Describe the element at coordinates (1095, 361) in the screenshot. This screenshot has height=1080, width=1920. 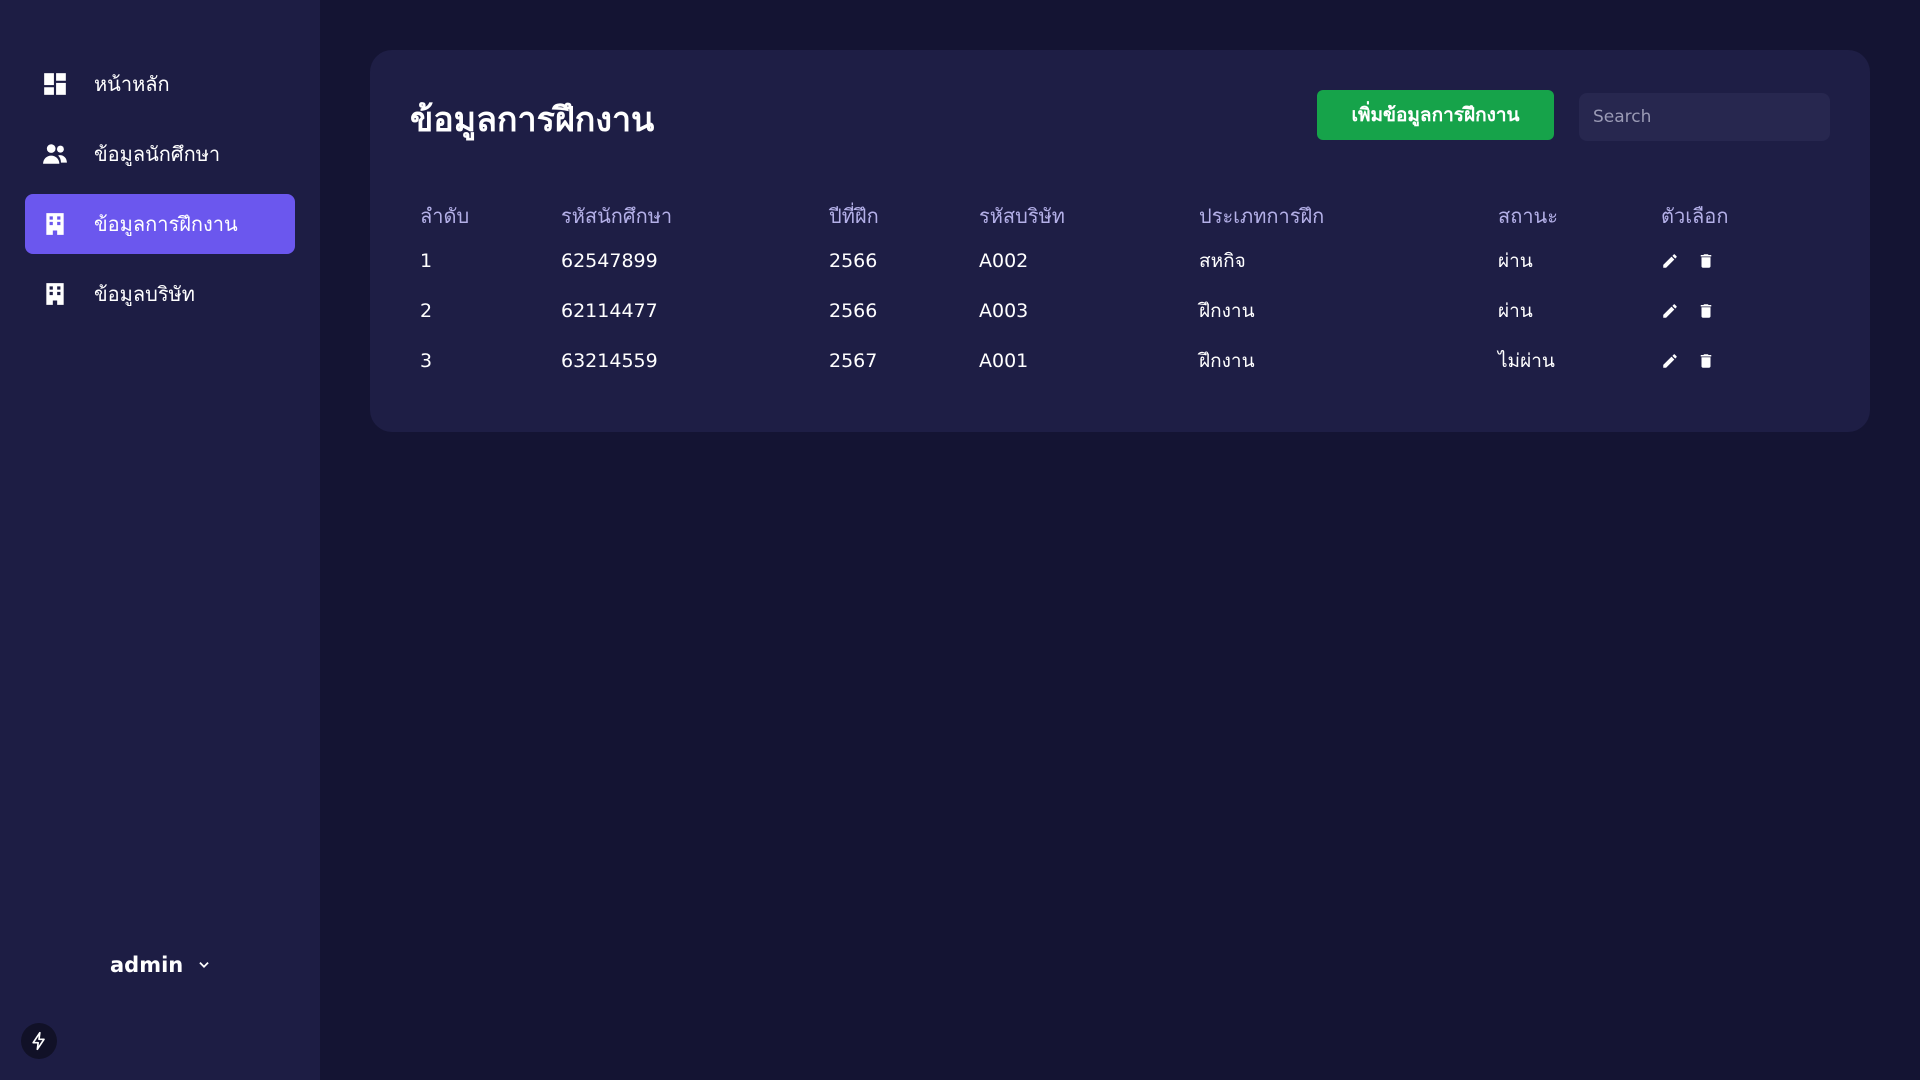
I see `table-row: 3 63214559 2567 A001 ฝึกงาน ไม่ผ่าน` at that location.